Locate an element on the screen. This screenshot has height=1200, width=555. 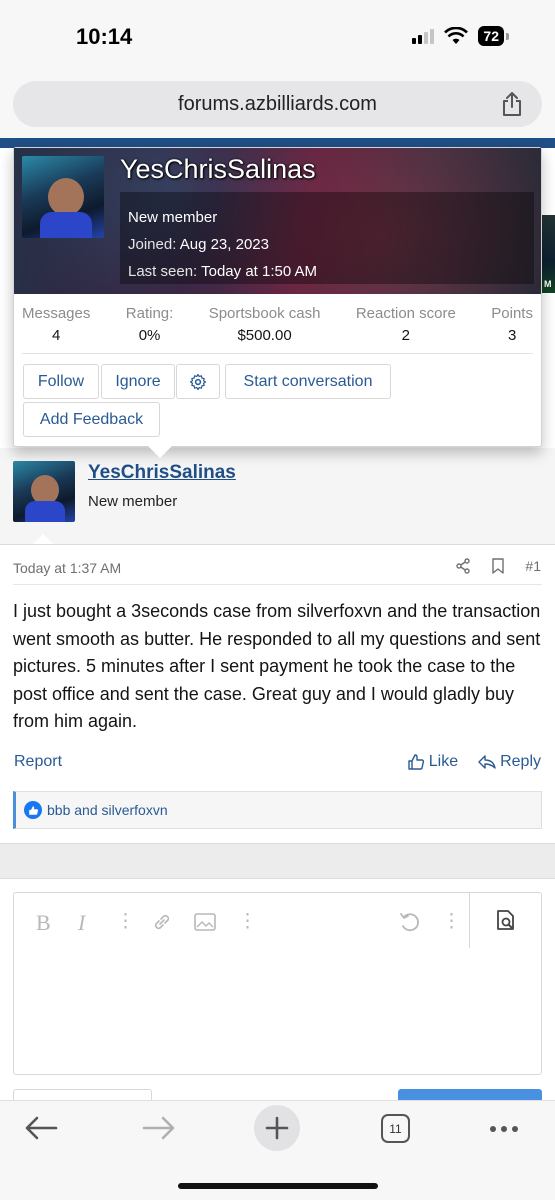
forward-arrow-icon is located at coordinates (159, 1128).